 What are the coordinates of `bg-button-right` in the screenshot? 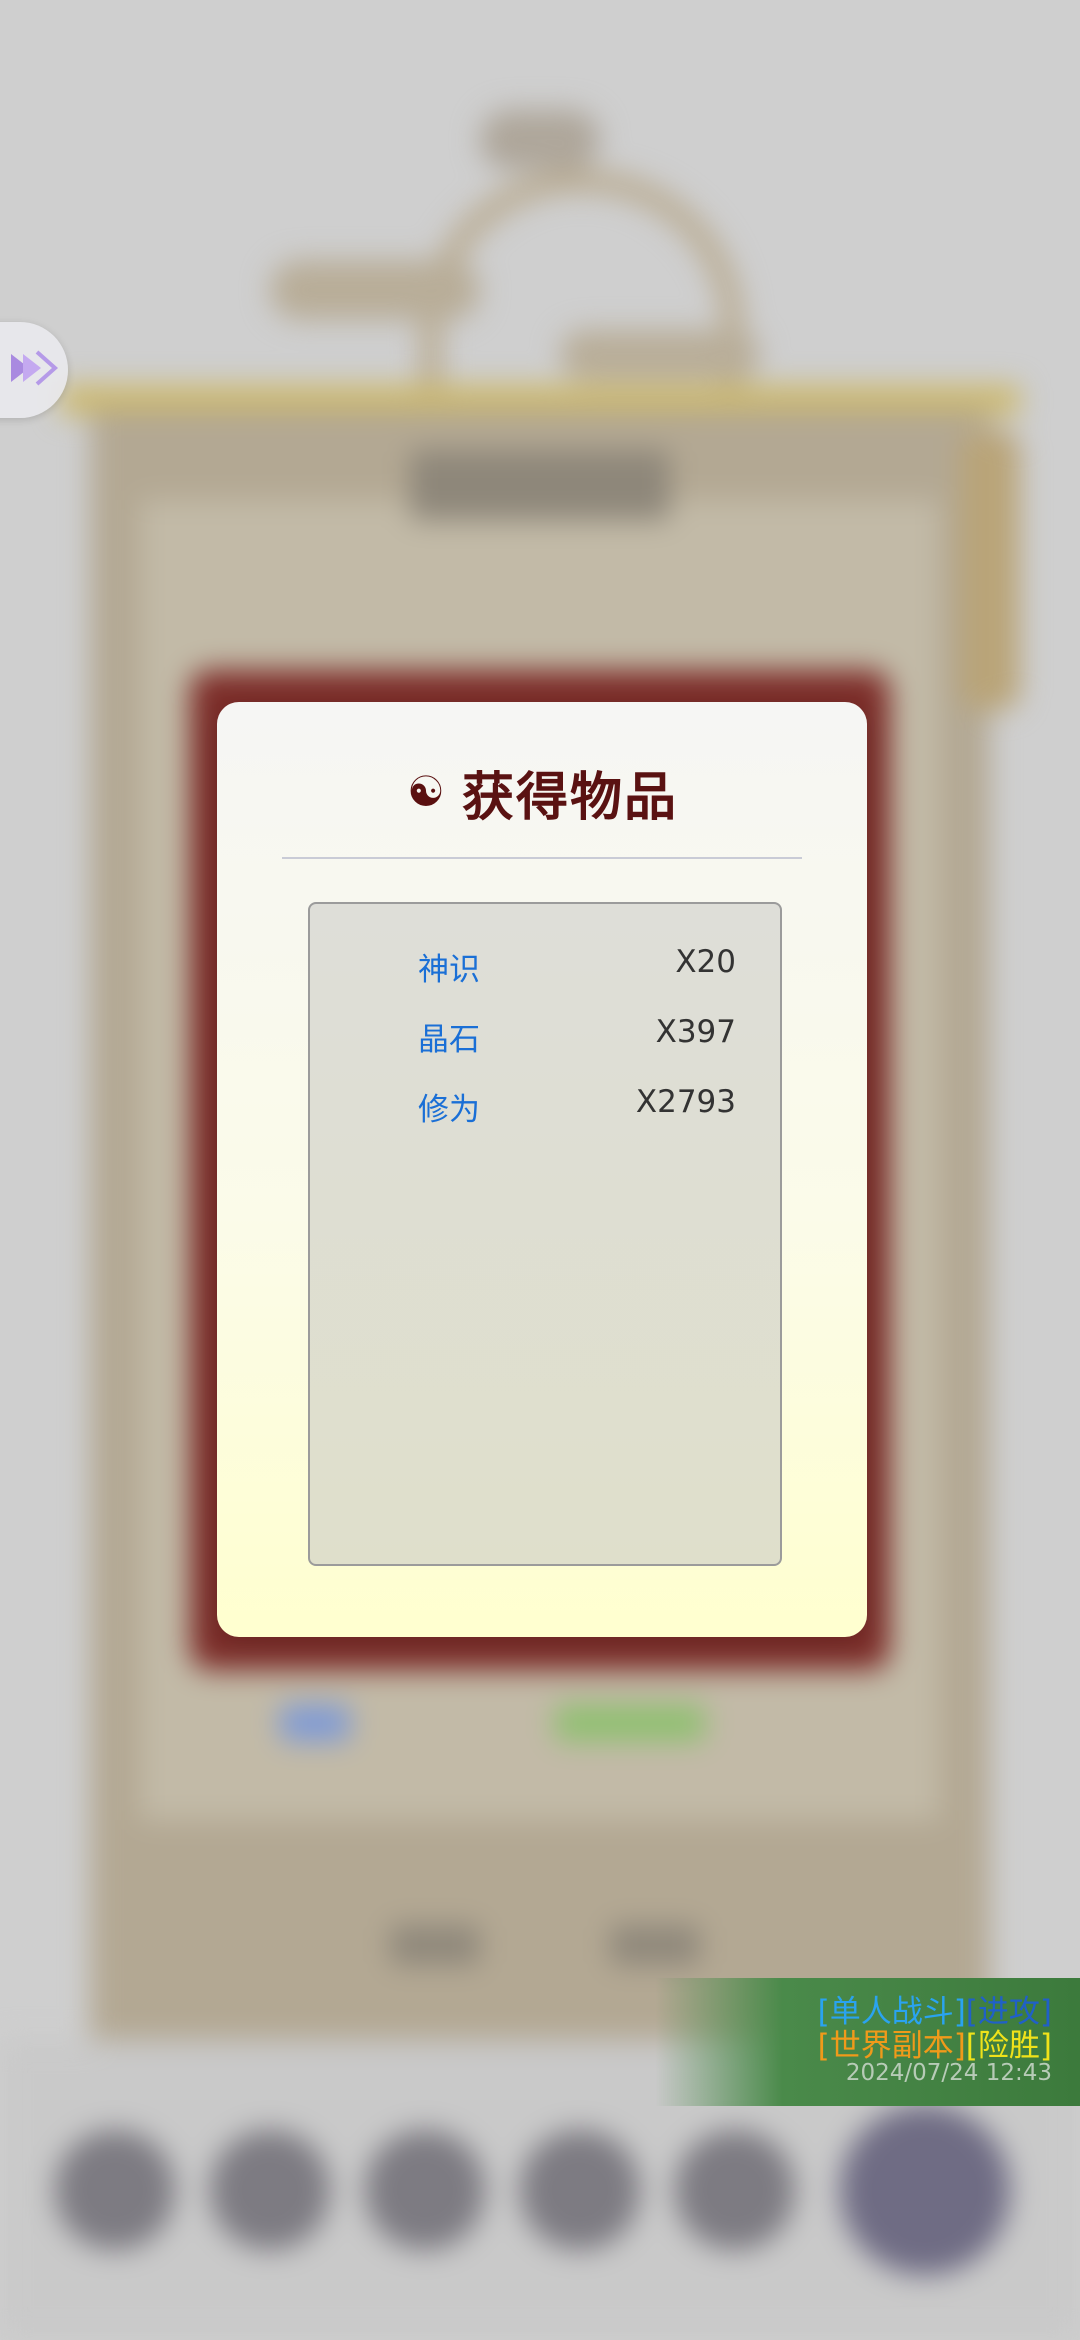 It's located at (655, 1945).